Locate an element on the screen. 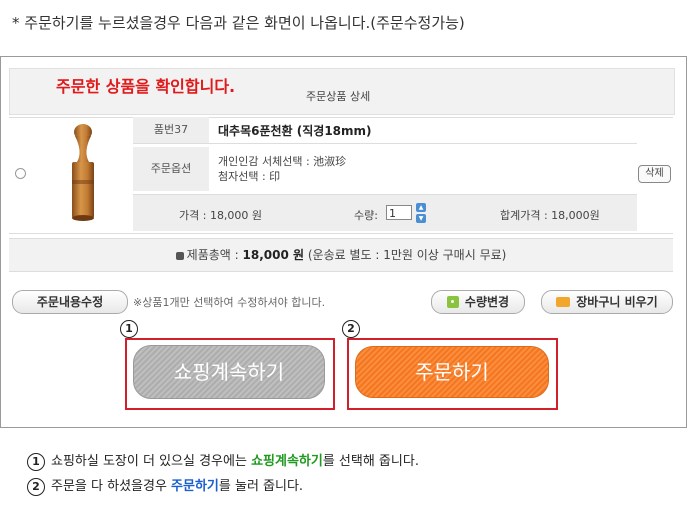 The height and width of the screenshot is (519, 687). change-qty-button: 수량변경 is located at coordinates (478, 302).